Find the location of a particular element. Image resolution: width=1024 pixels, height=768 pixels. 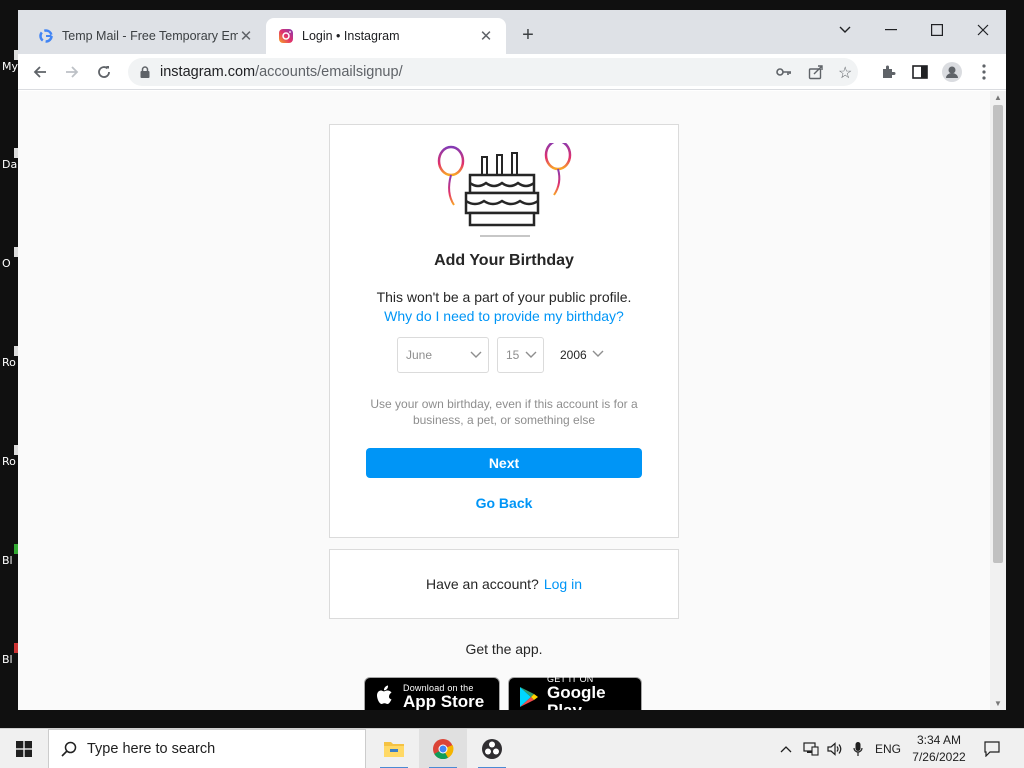

tab-temp-mail: Temp Mail - Free Temporary Ema ✕ is located at coordinates (146, 36).